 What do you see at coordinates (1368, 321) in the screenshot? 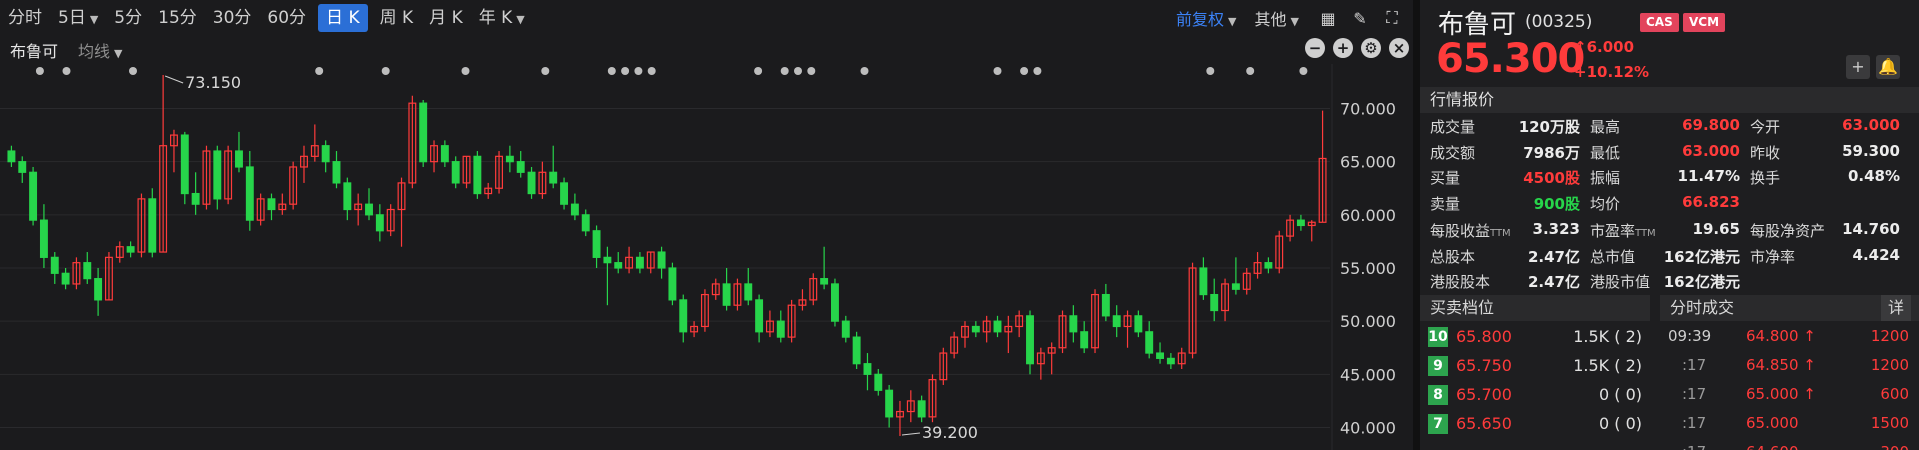
I see `y-tick-label: 50.000` at bounding box center [1368, 321].